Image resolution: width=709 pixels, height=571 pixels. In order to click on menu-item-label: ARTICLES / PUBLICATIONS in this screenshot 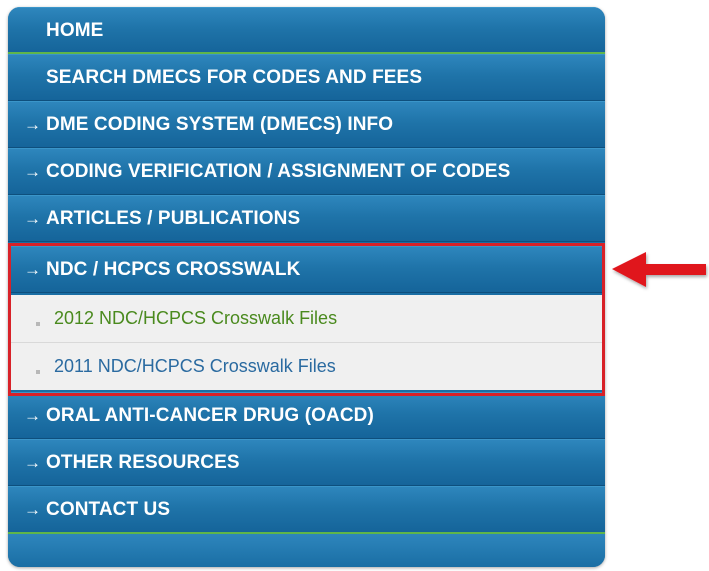, I will do `click(173, 218)`.